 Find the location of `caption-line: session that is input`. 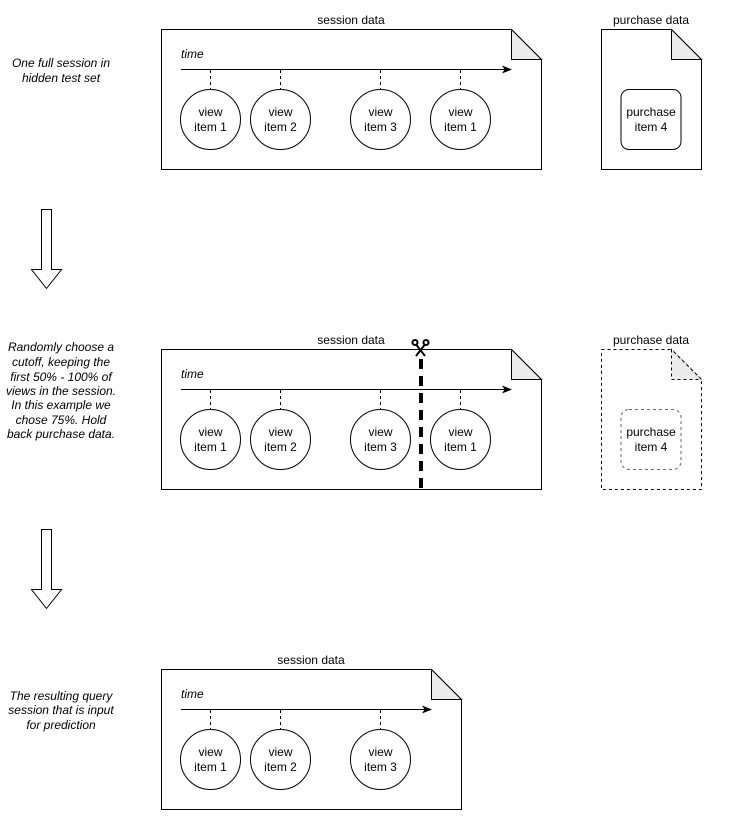

caption-line: session that is input is located at coordinates (61, 710).